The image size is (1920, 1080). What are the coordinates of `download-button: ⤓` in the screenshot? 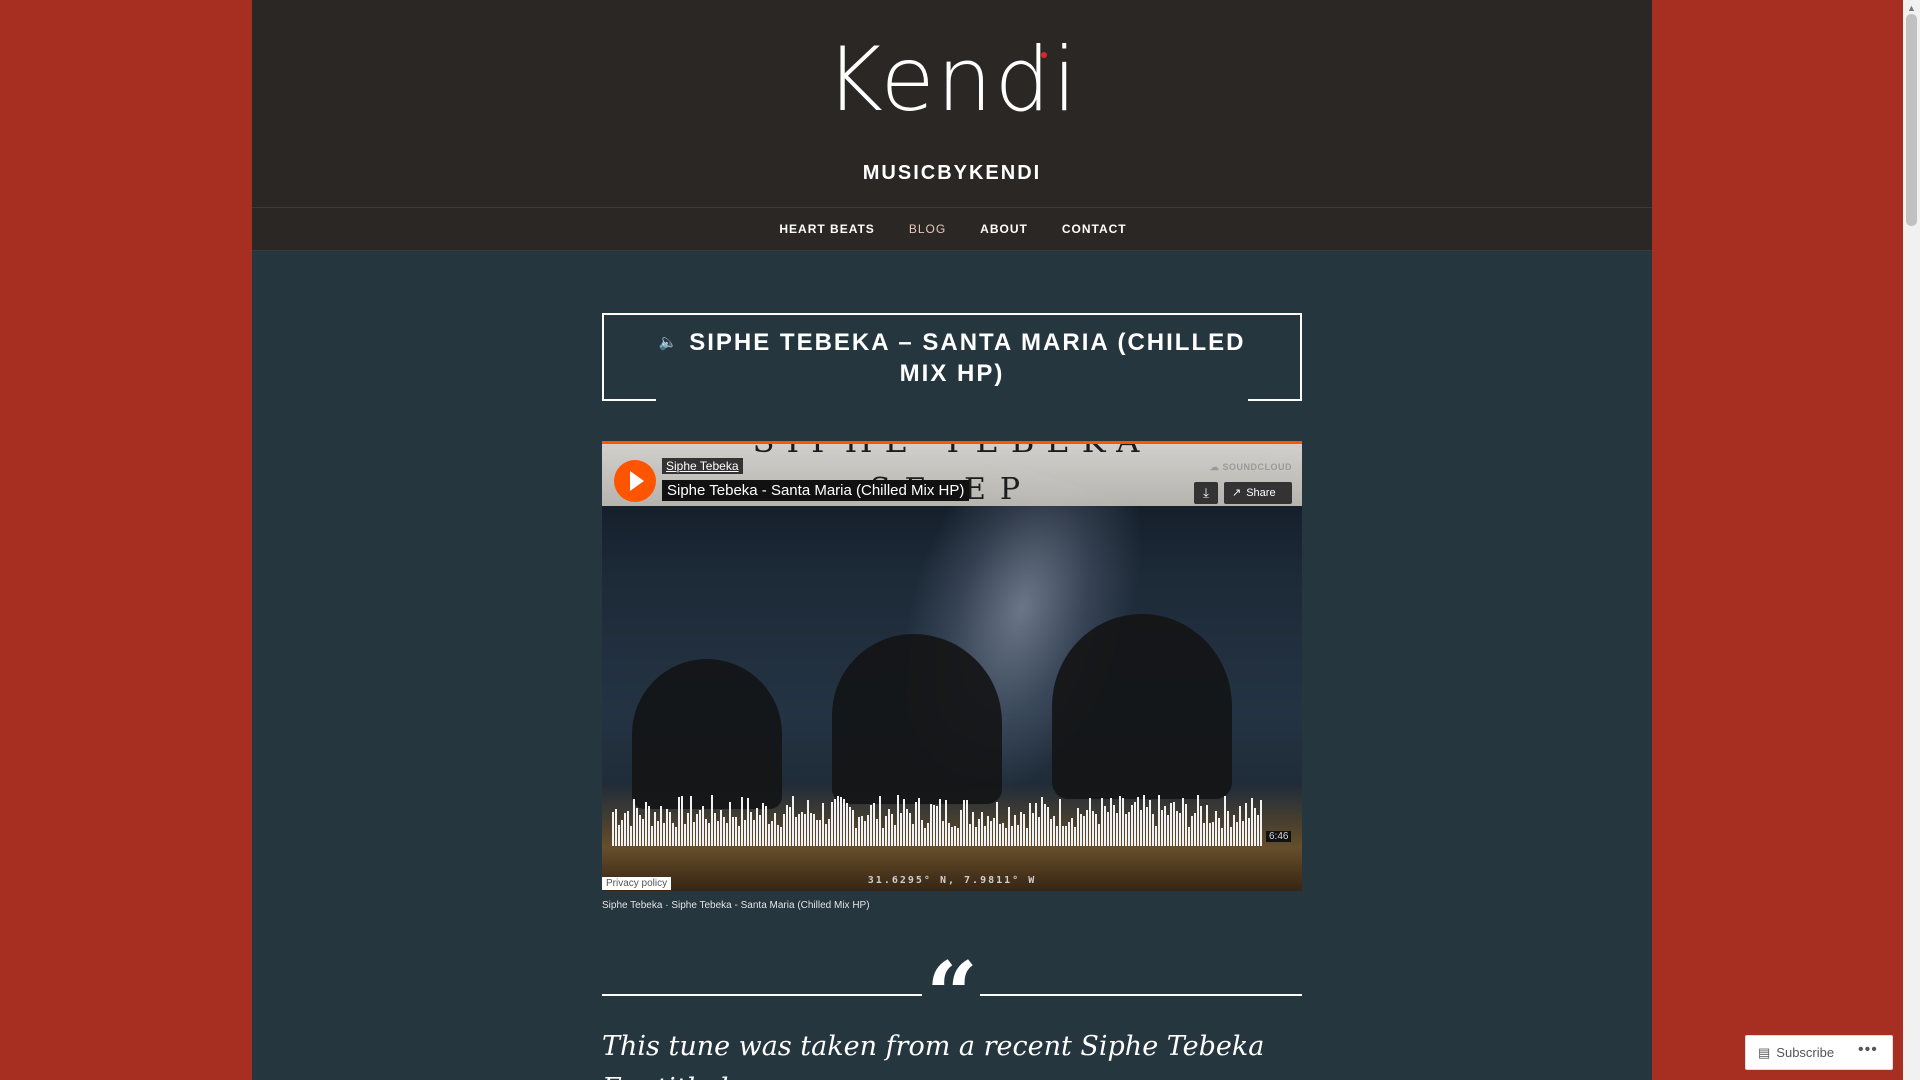 It's located at (1206, 493).